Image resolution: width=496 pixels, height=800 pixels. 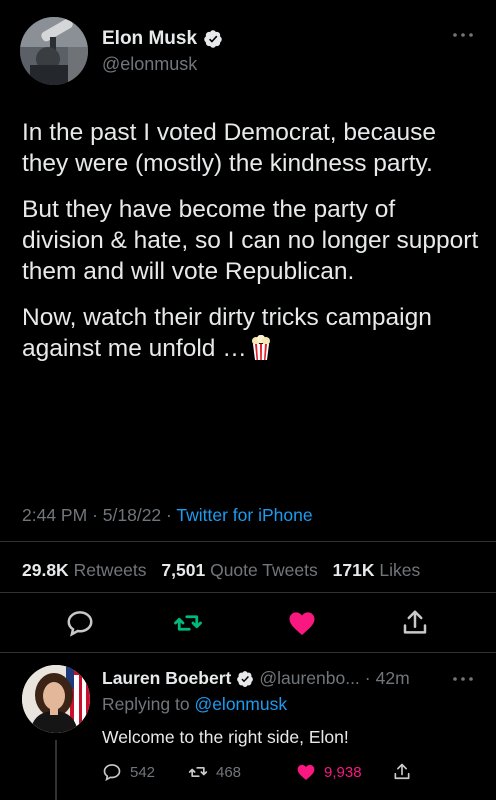 I want to click on reply-header: Lauren Boebert @laurenbo... · 42m, so click(x=256, y=678).